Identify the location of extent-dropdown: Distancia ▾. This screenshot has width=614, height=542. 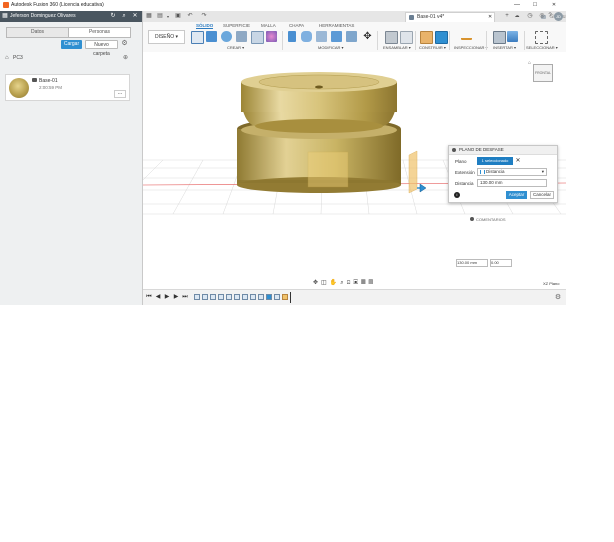
(512, 172).